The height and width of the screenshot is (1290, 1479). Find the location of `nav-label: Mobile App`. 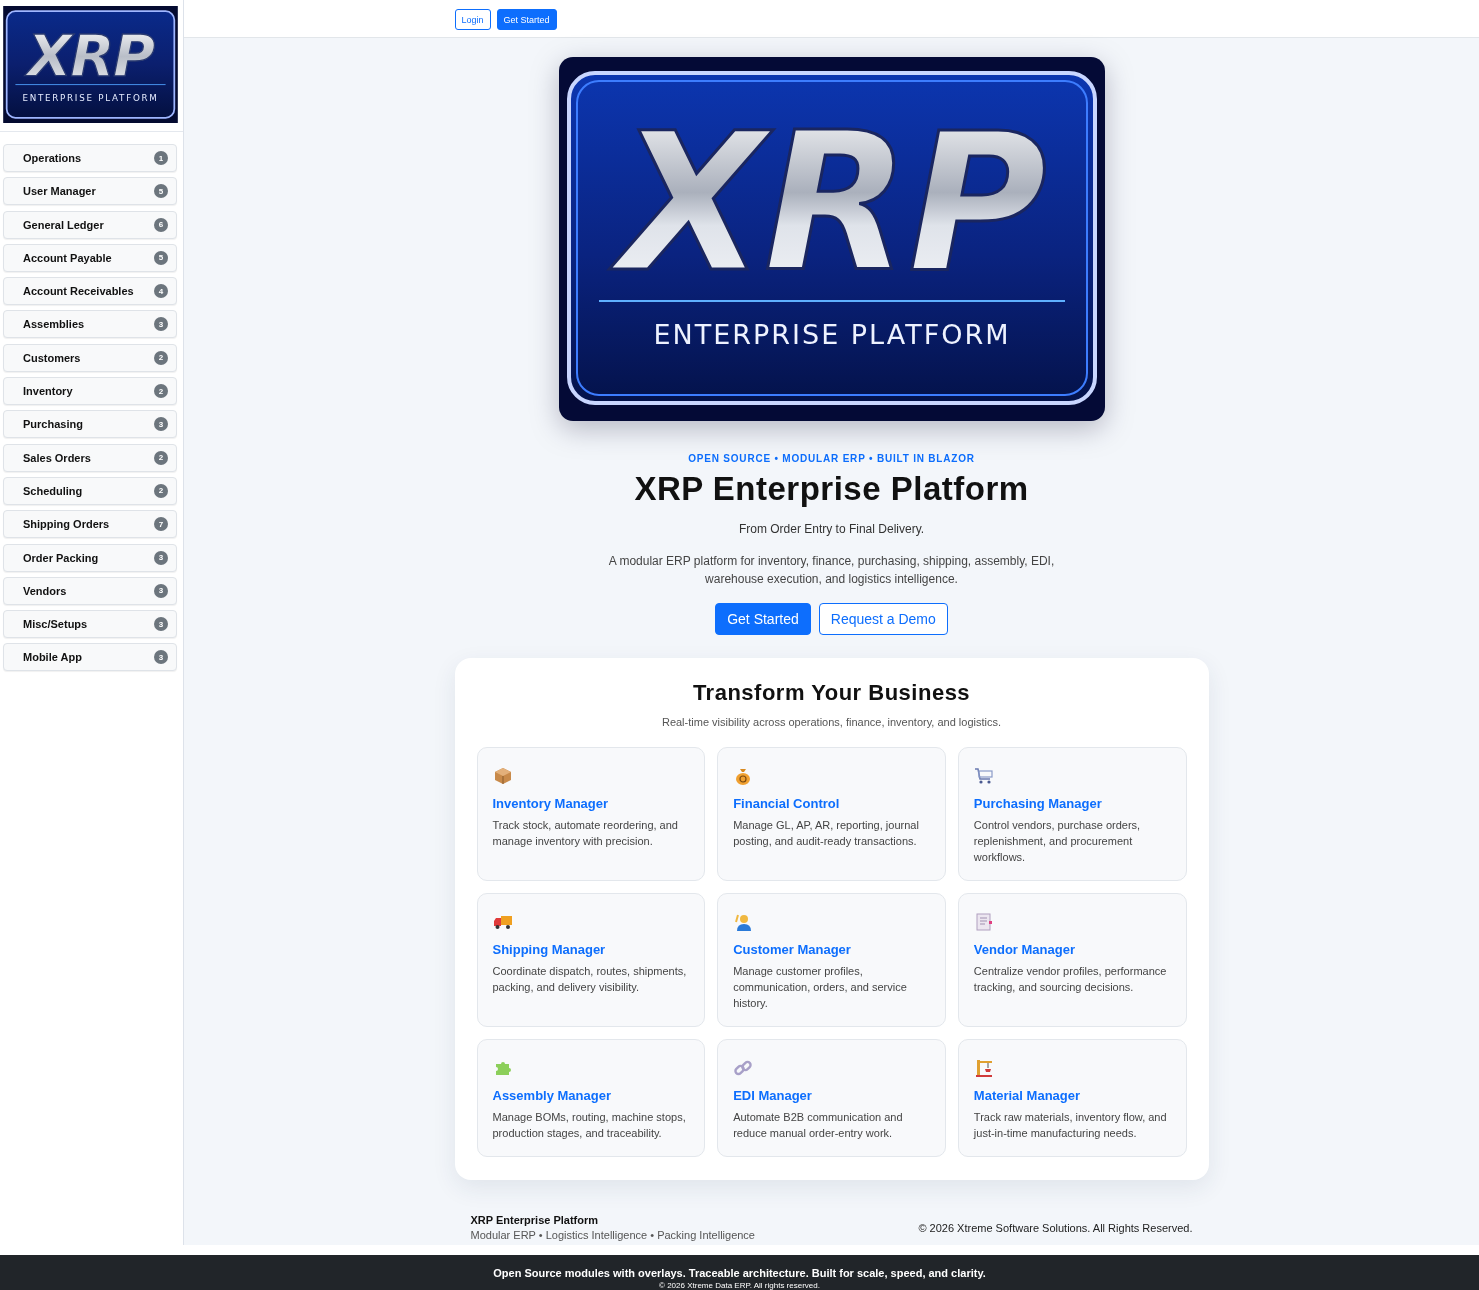

nav-label: Mobile App is located at coordinates (52, 657).